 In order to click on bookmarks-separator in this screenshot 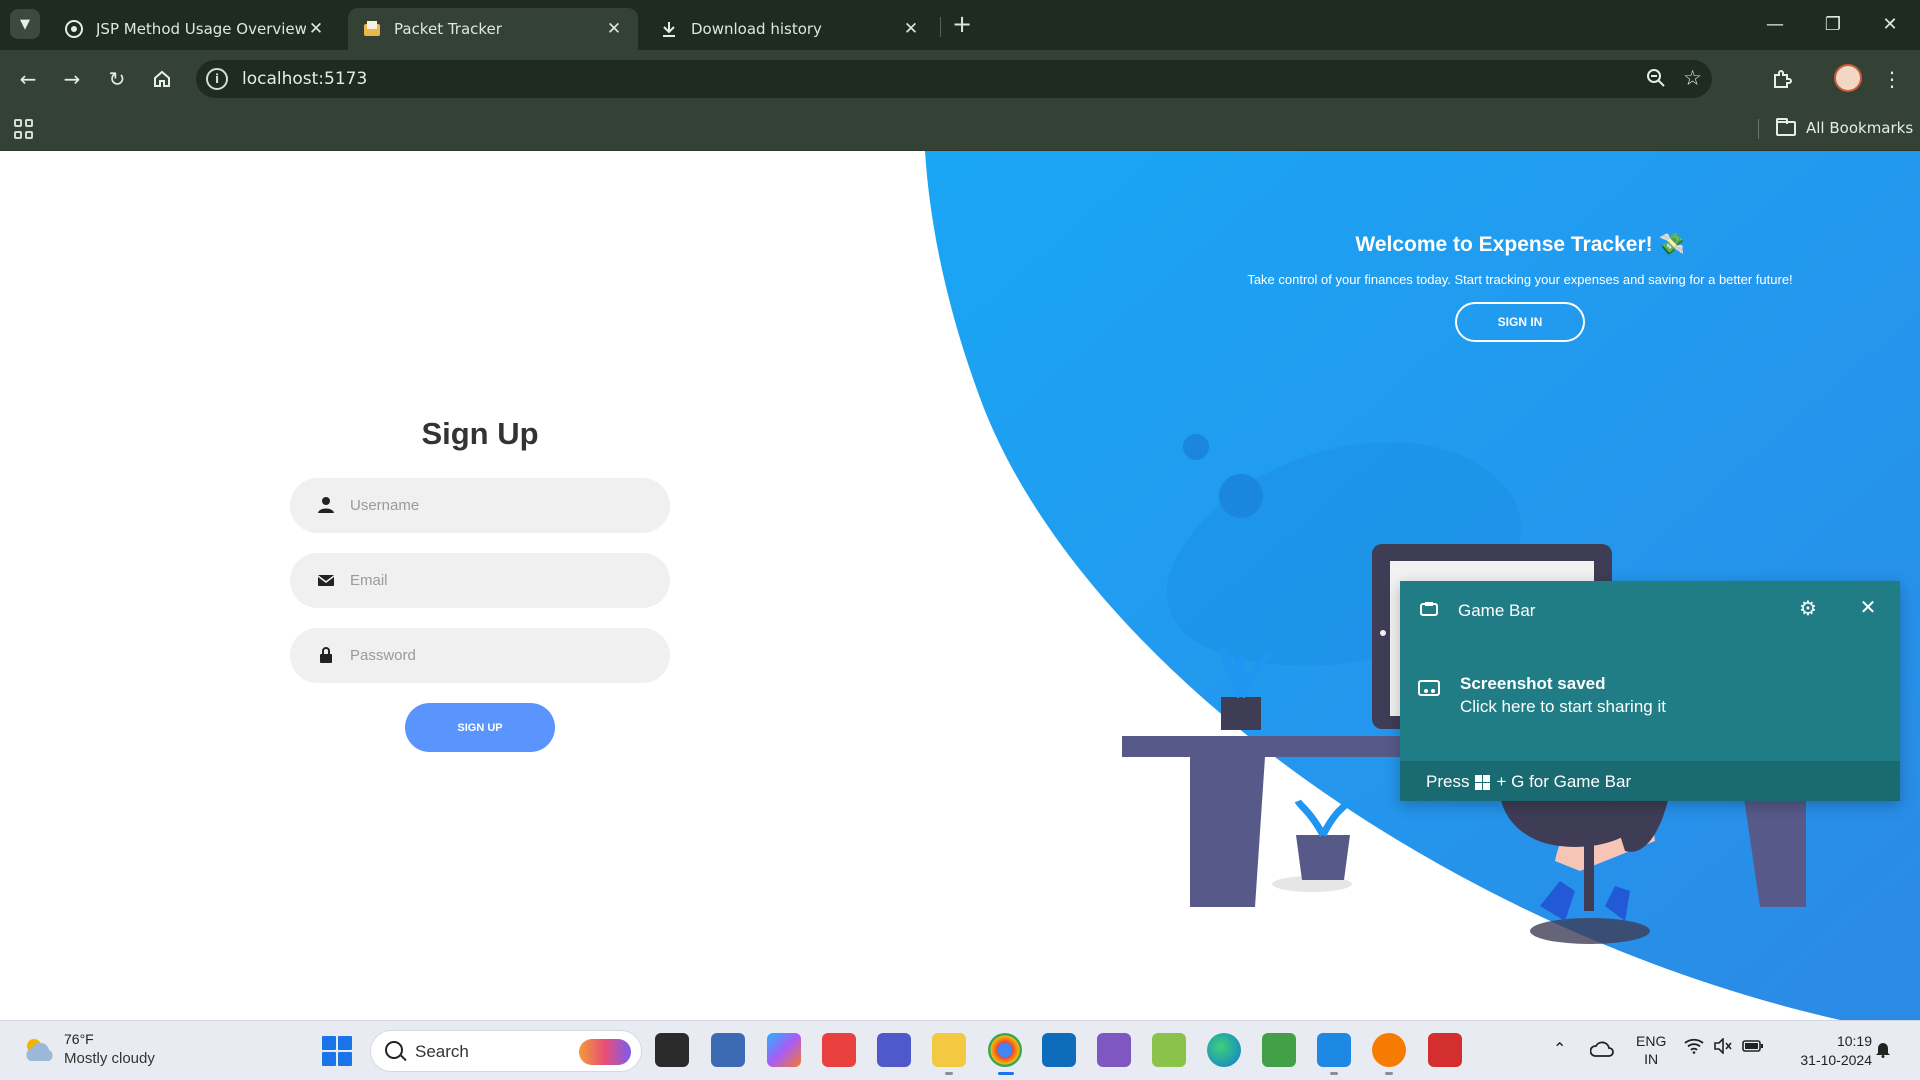, I will do `click(1758, 129)`.